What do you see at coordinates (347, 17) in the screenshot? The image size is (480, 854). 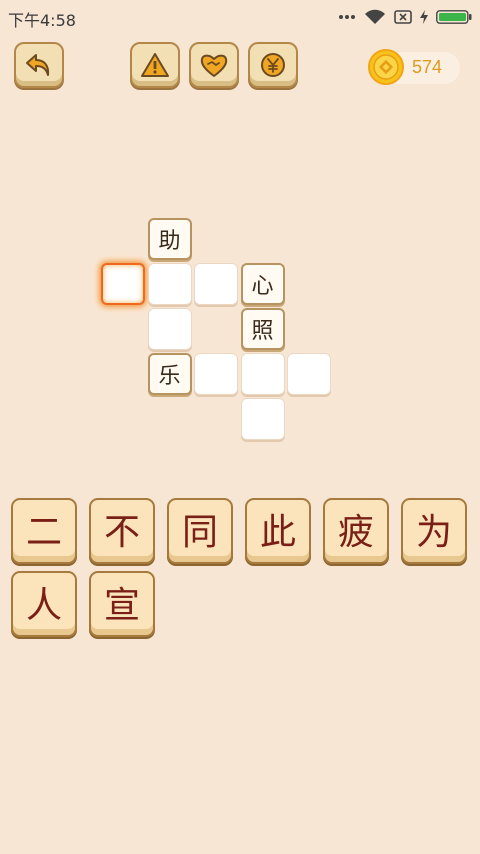 I see `more-dots-icon` at bounding box center [347, 17].